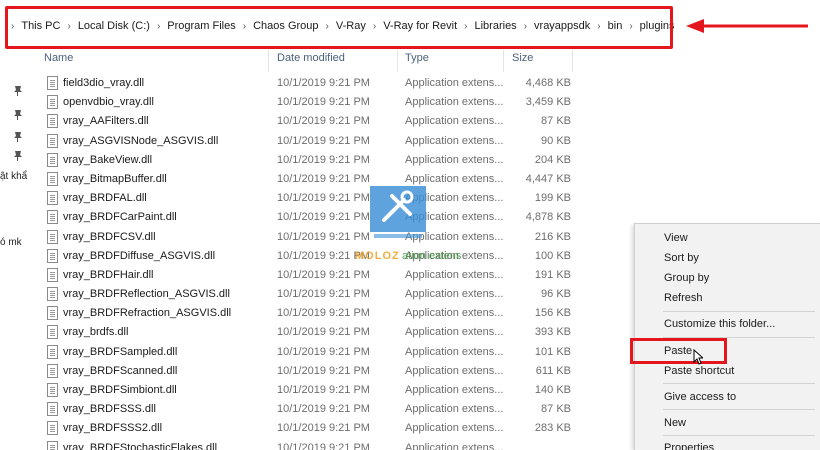  Describe the element at coordinates (109, 236) in the screenshot. I see `file-name: vray_BRDFCSV.dll` at that location.